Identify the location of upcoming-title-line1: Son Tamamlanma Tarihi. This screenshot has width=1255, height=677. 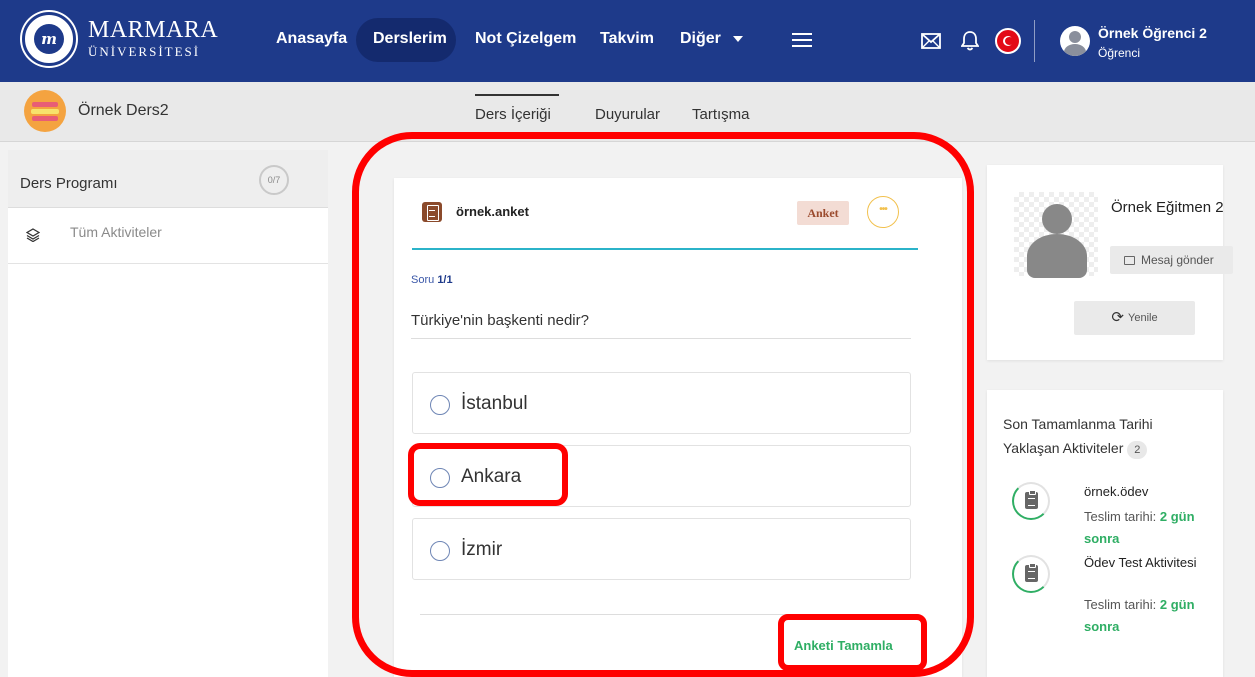
(1078, 424).